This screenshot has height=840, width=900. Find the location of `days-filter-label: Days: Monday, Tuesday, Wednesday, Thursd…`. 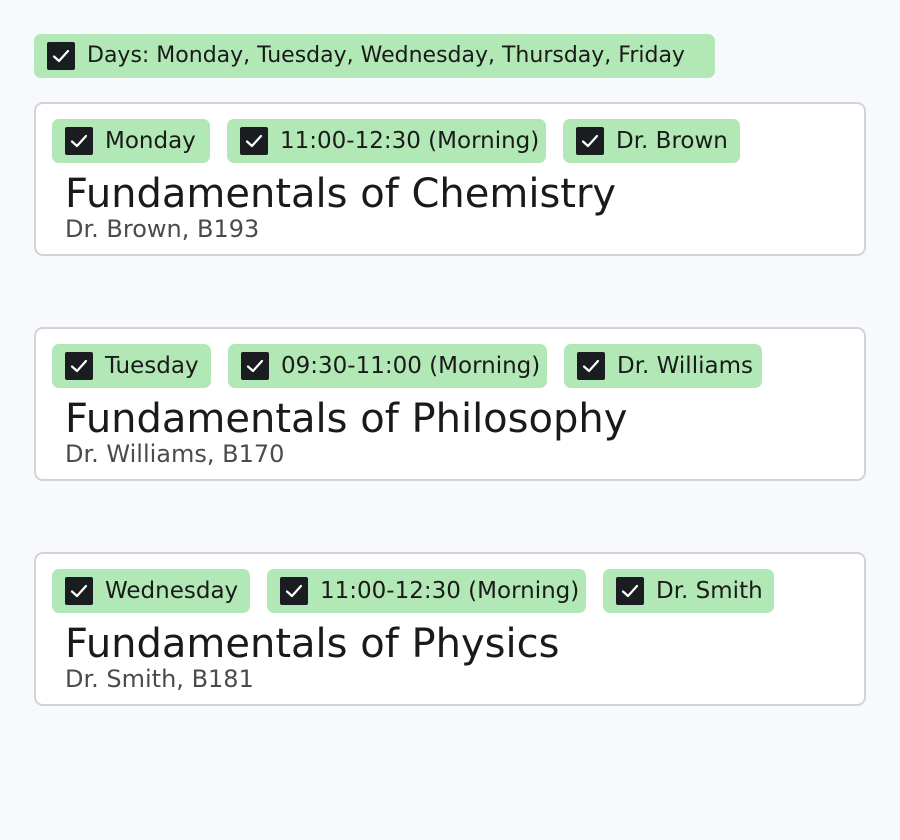

days-filter-label: Days: Monday, Tuesday, Wednesday, Thursd… is located at coordinates (386, 55).